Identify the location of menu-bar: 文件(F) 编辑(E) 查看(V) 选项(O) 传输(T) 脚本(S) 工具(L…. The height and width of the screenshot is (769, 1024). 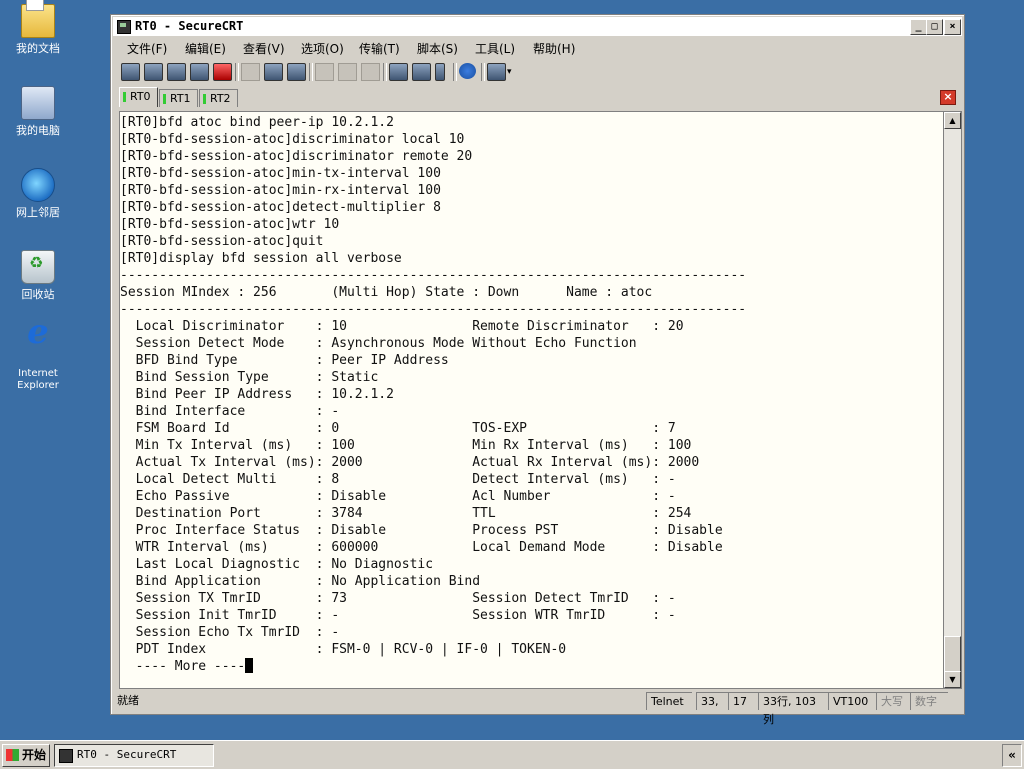
(537, 47).